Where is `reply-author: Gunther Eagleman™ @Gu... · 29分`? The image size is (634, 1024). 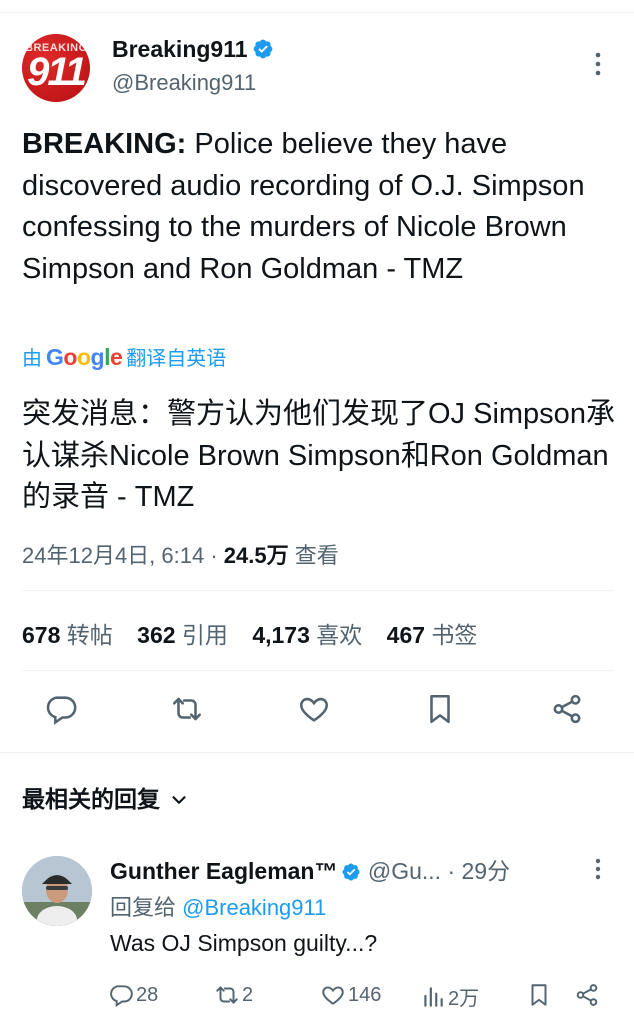
reply-author: Gunther Eagleman™ @Gu... · 29分 is located at coordinates (310, 869).